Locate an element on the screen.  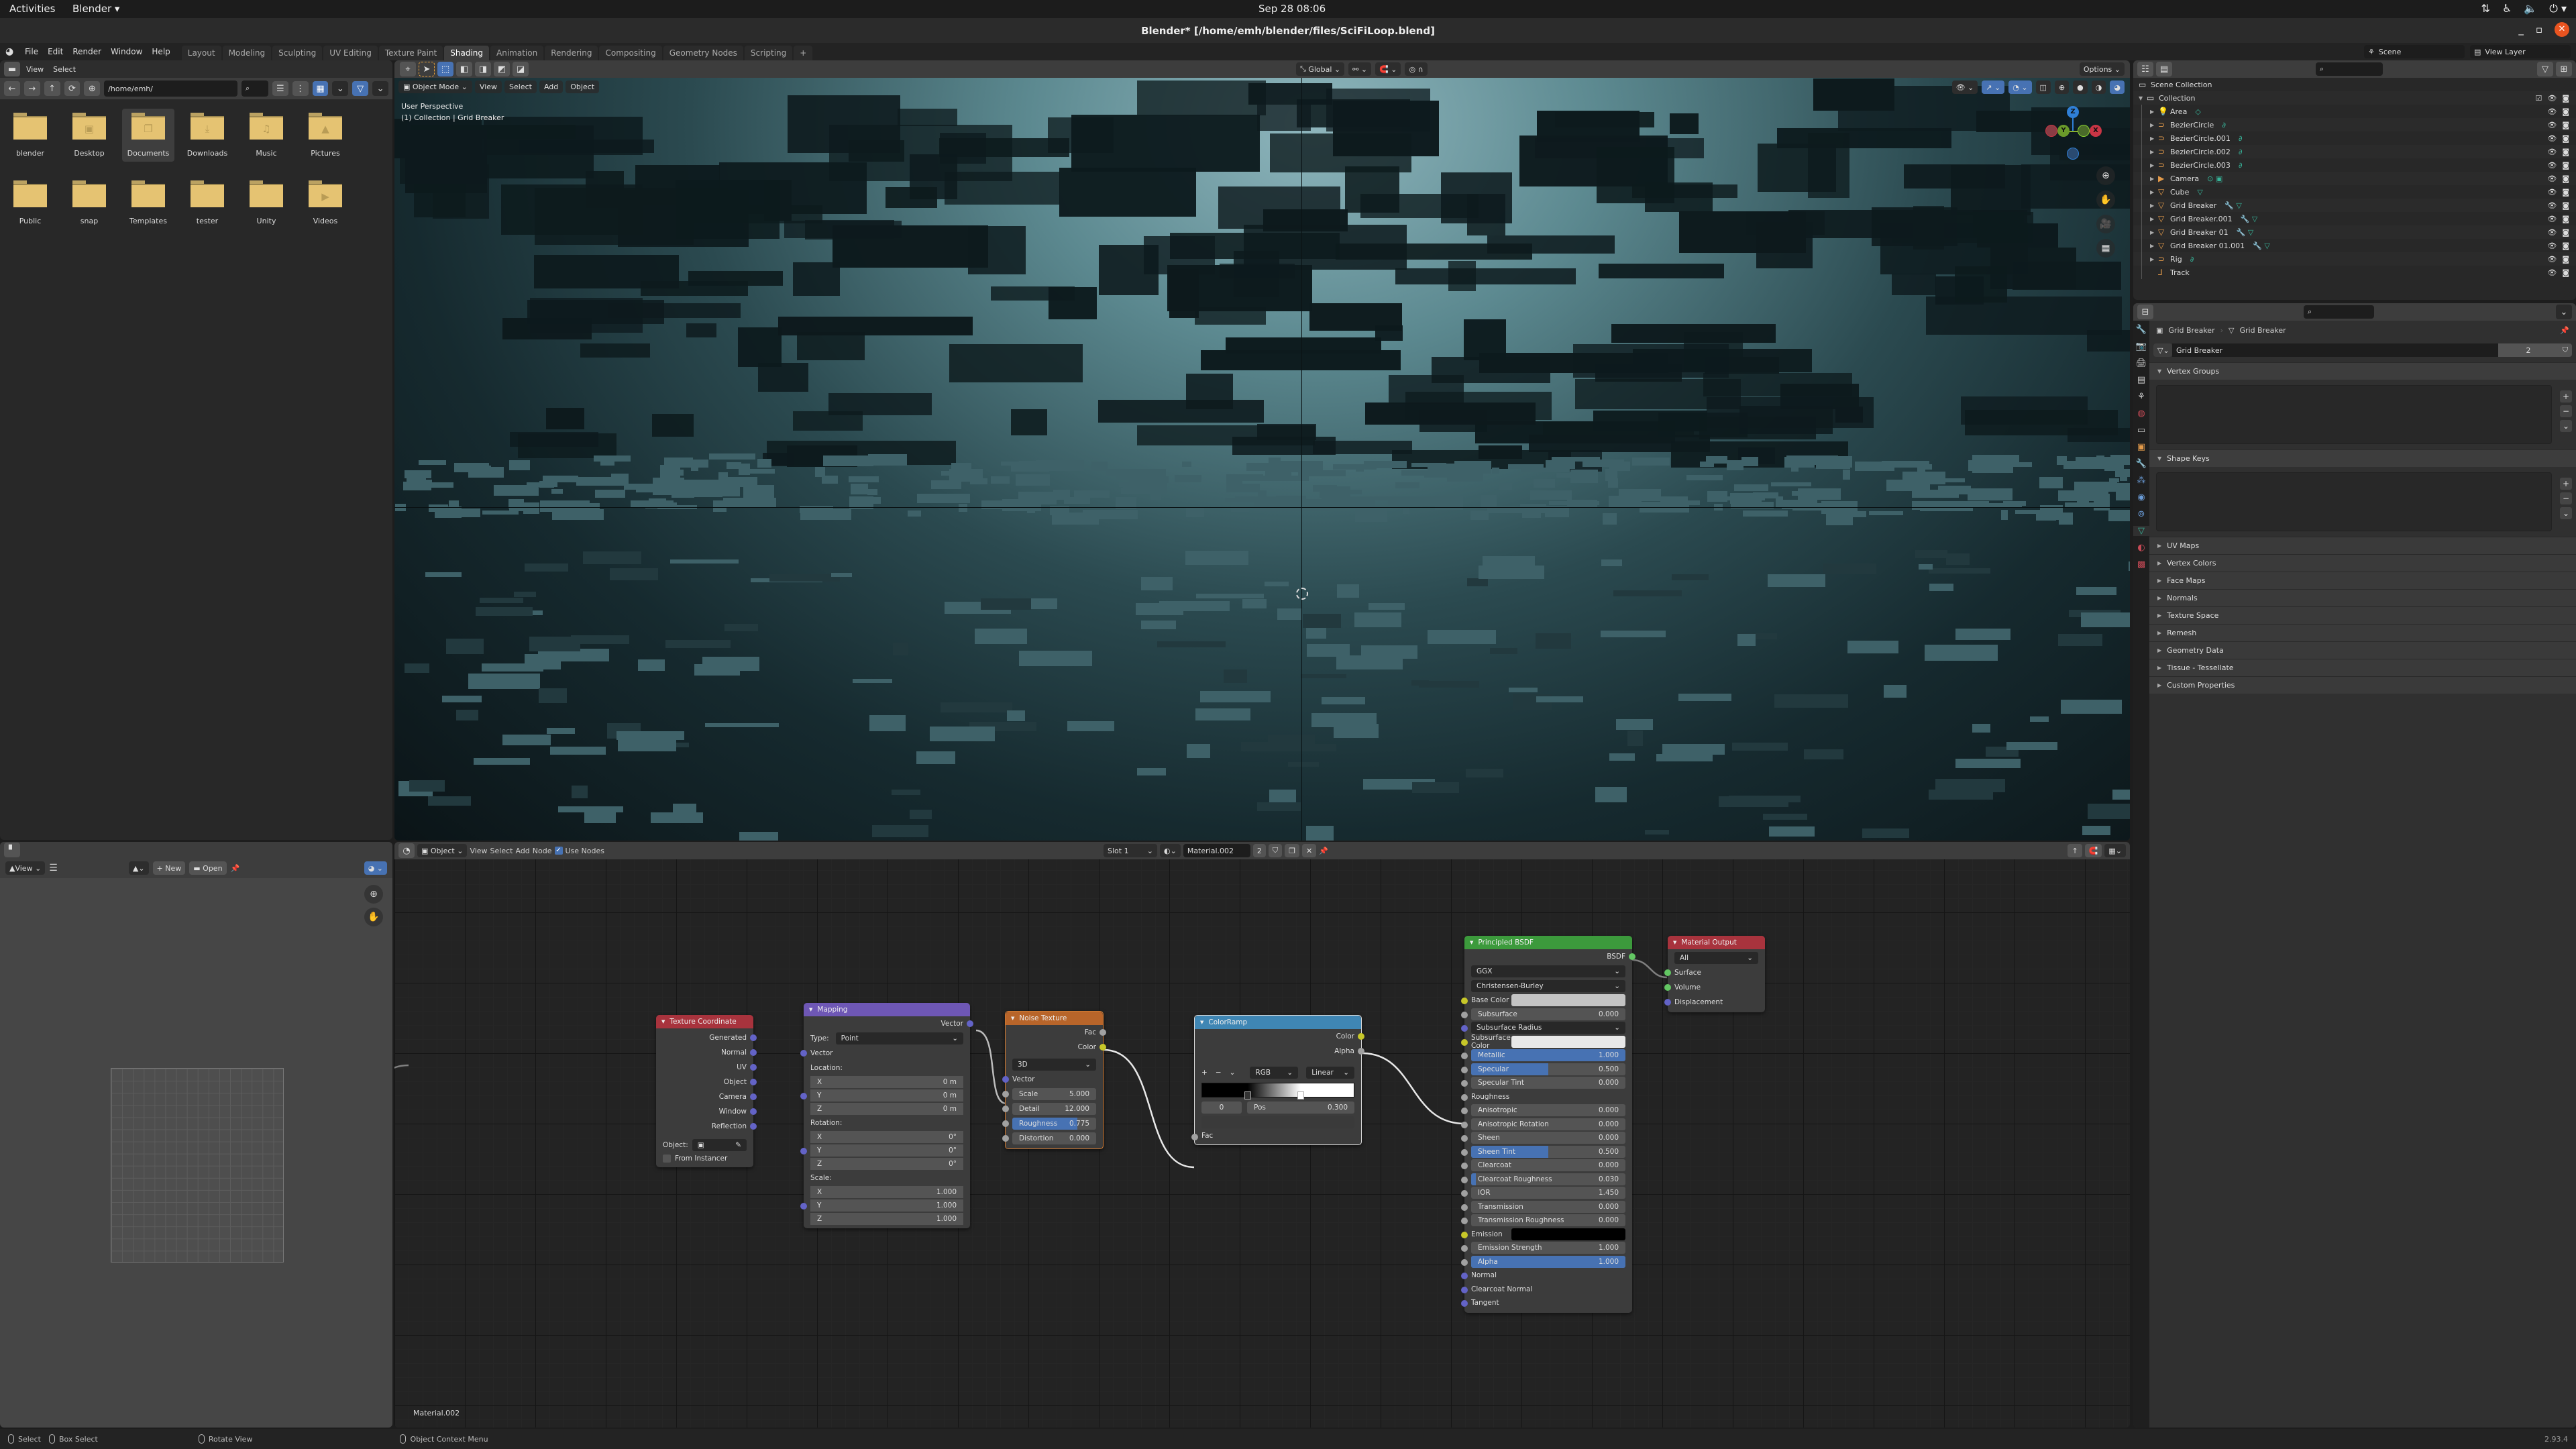
panel-normals: ▶ Normals is located at coordinates (2362, 597).